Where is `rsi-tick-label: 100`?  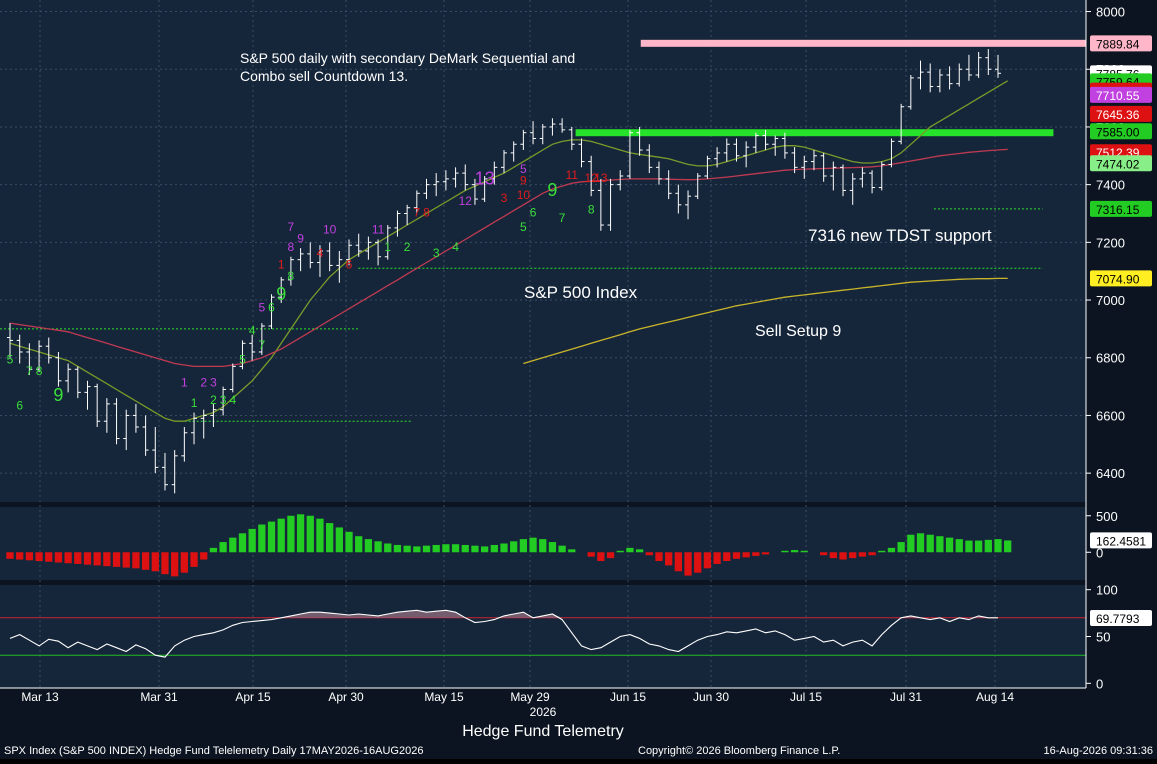
rsi-tick-label: 100 is located at coordinates (1107, 590).